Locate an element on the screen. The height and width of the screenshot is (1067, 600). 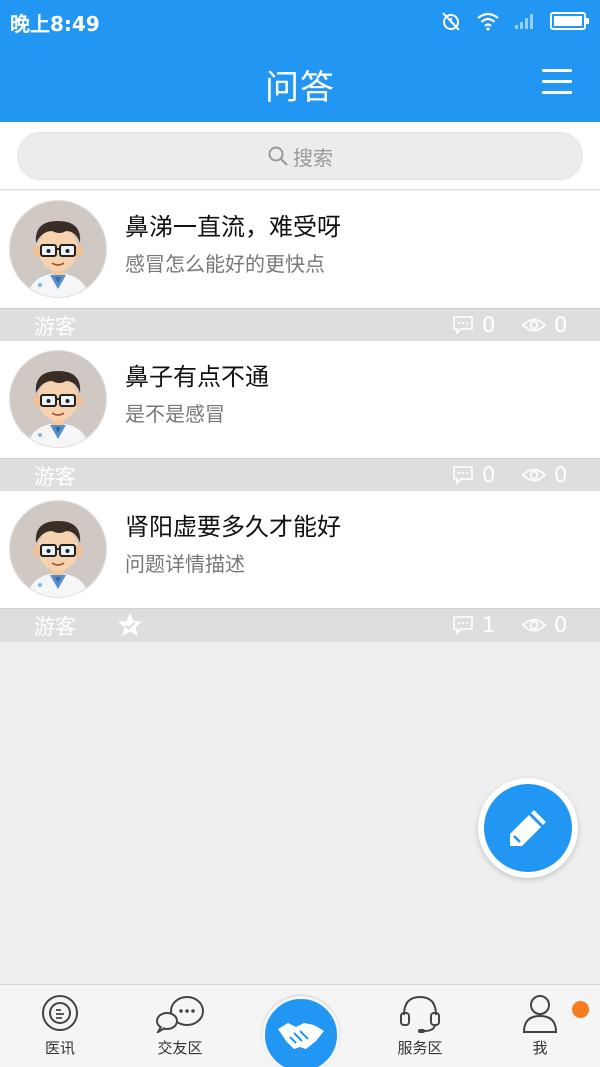
menu-icon is located at coordinates (557, 70).